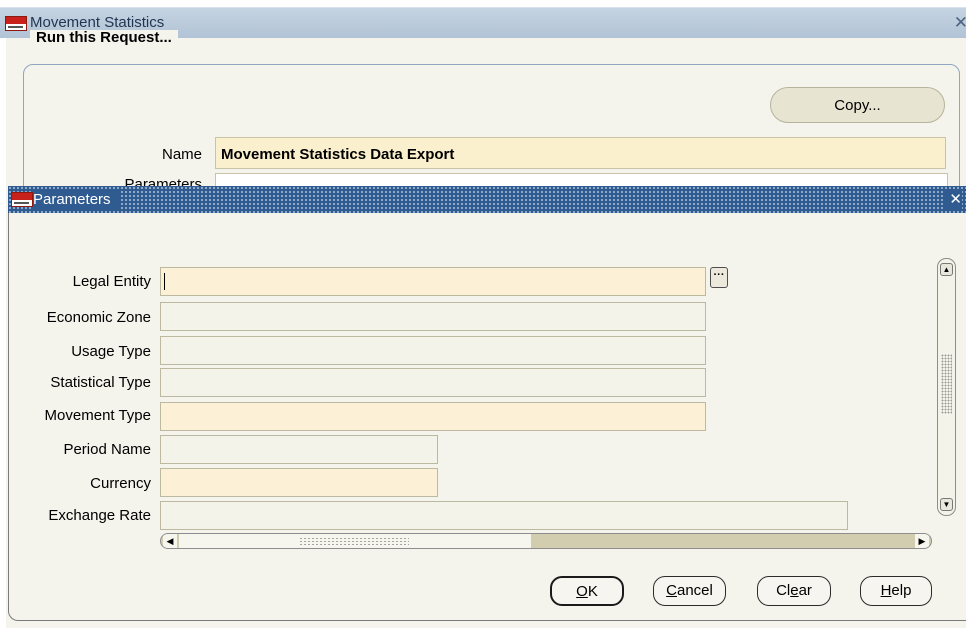 The width and height of the screenshot is (966, 628). I want to click on vertical-scrollbar: ▲ ▼, so click(946, 387).